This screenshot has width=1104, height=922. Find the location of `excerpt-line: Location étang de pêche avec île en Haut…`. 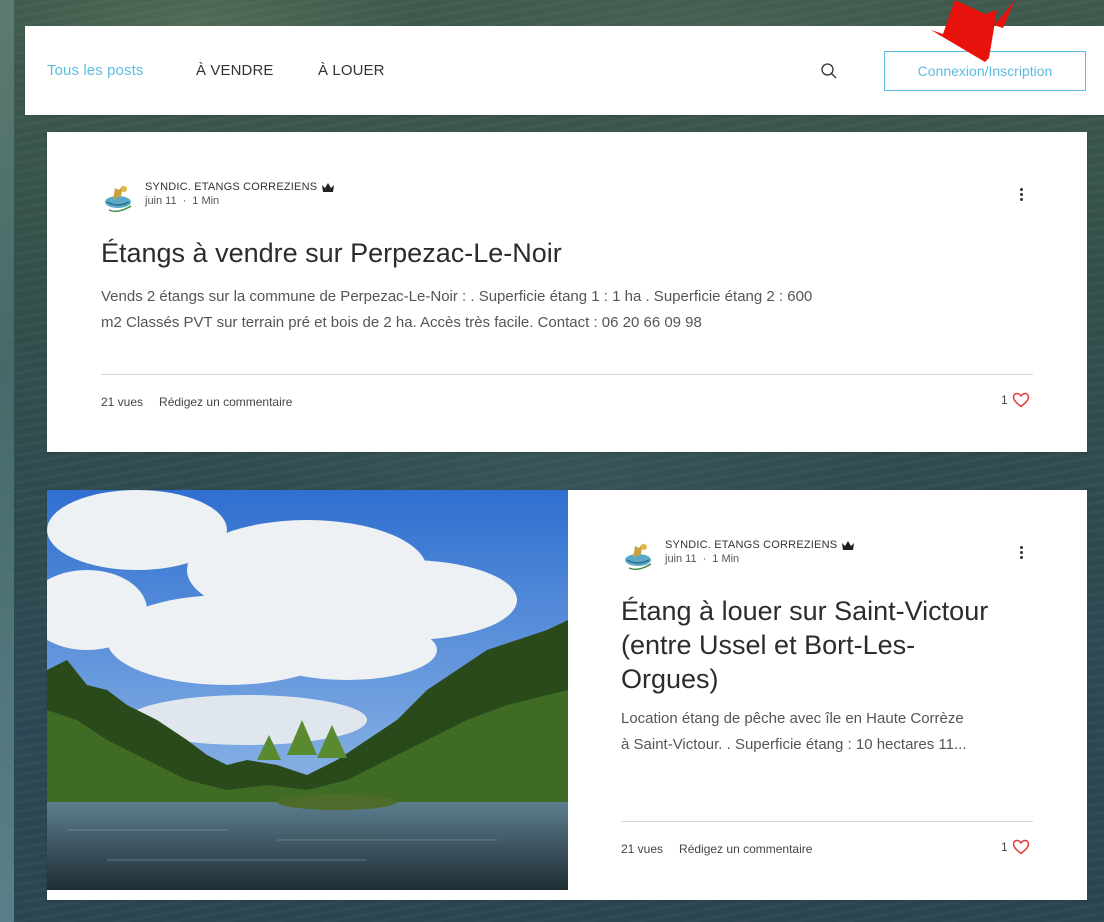

excerpt-line: Location étang de pêche avec île en Haut… is located at coordinates (792, 718).